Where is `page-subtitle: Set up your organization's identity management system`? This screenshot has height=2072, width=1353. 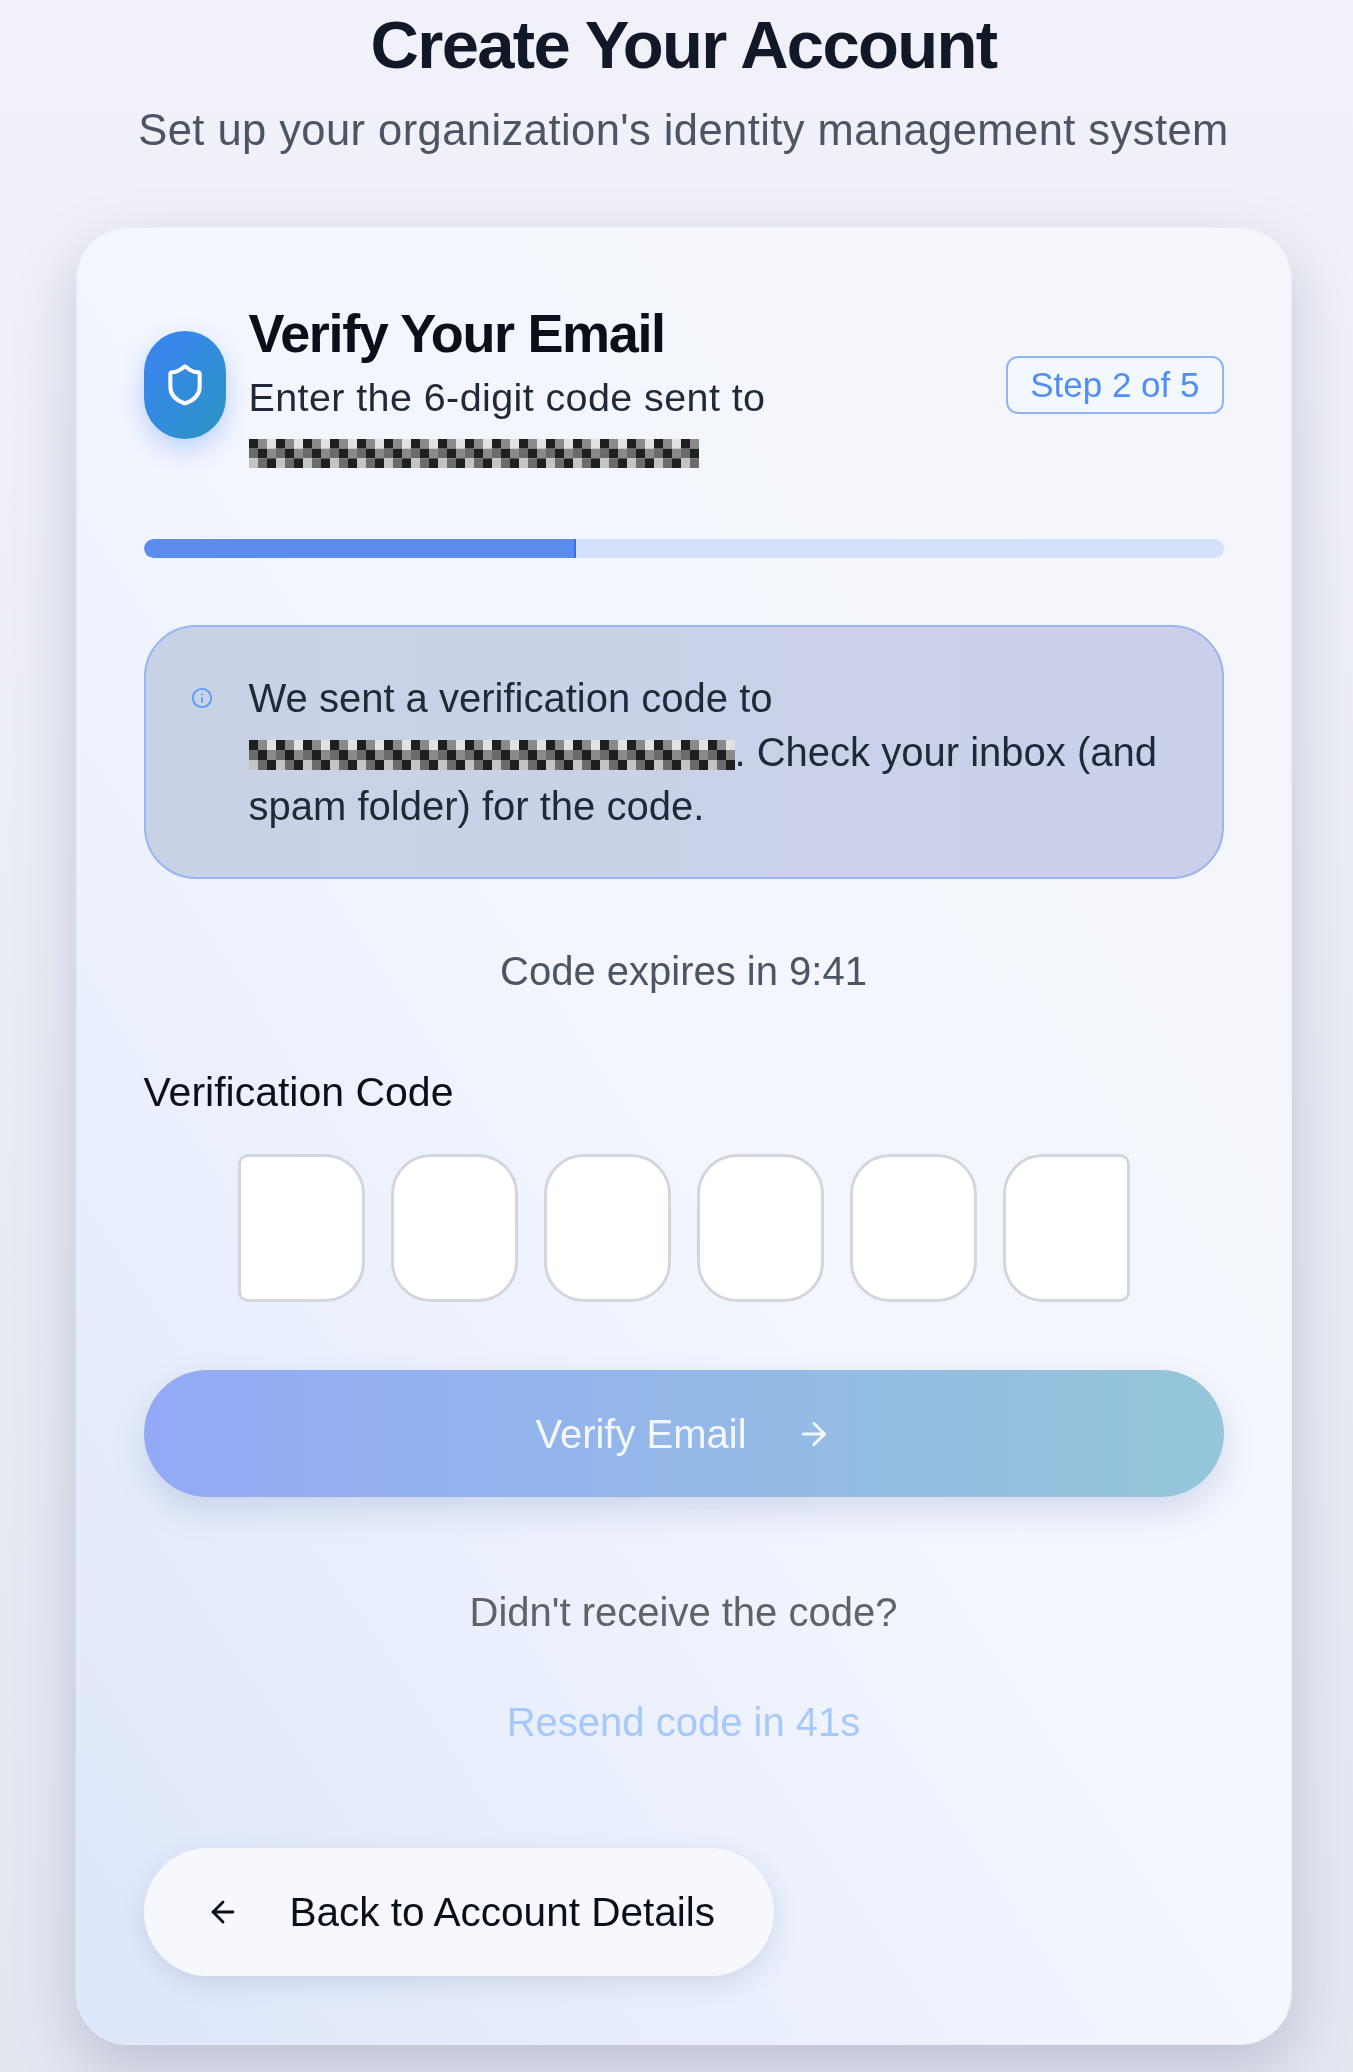 page-subtitle: Set up your organization's identity management system is located at coordinates (683, 130).